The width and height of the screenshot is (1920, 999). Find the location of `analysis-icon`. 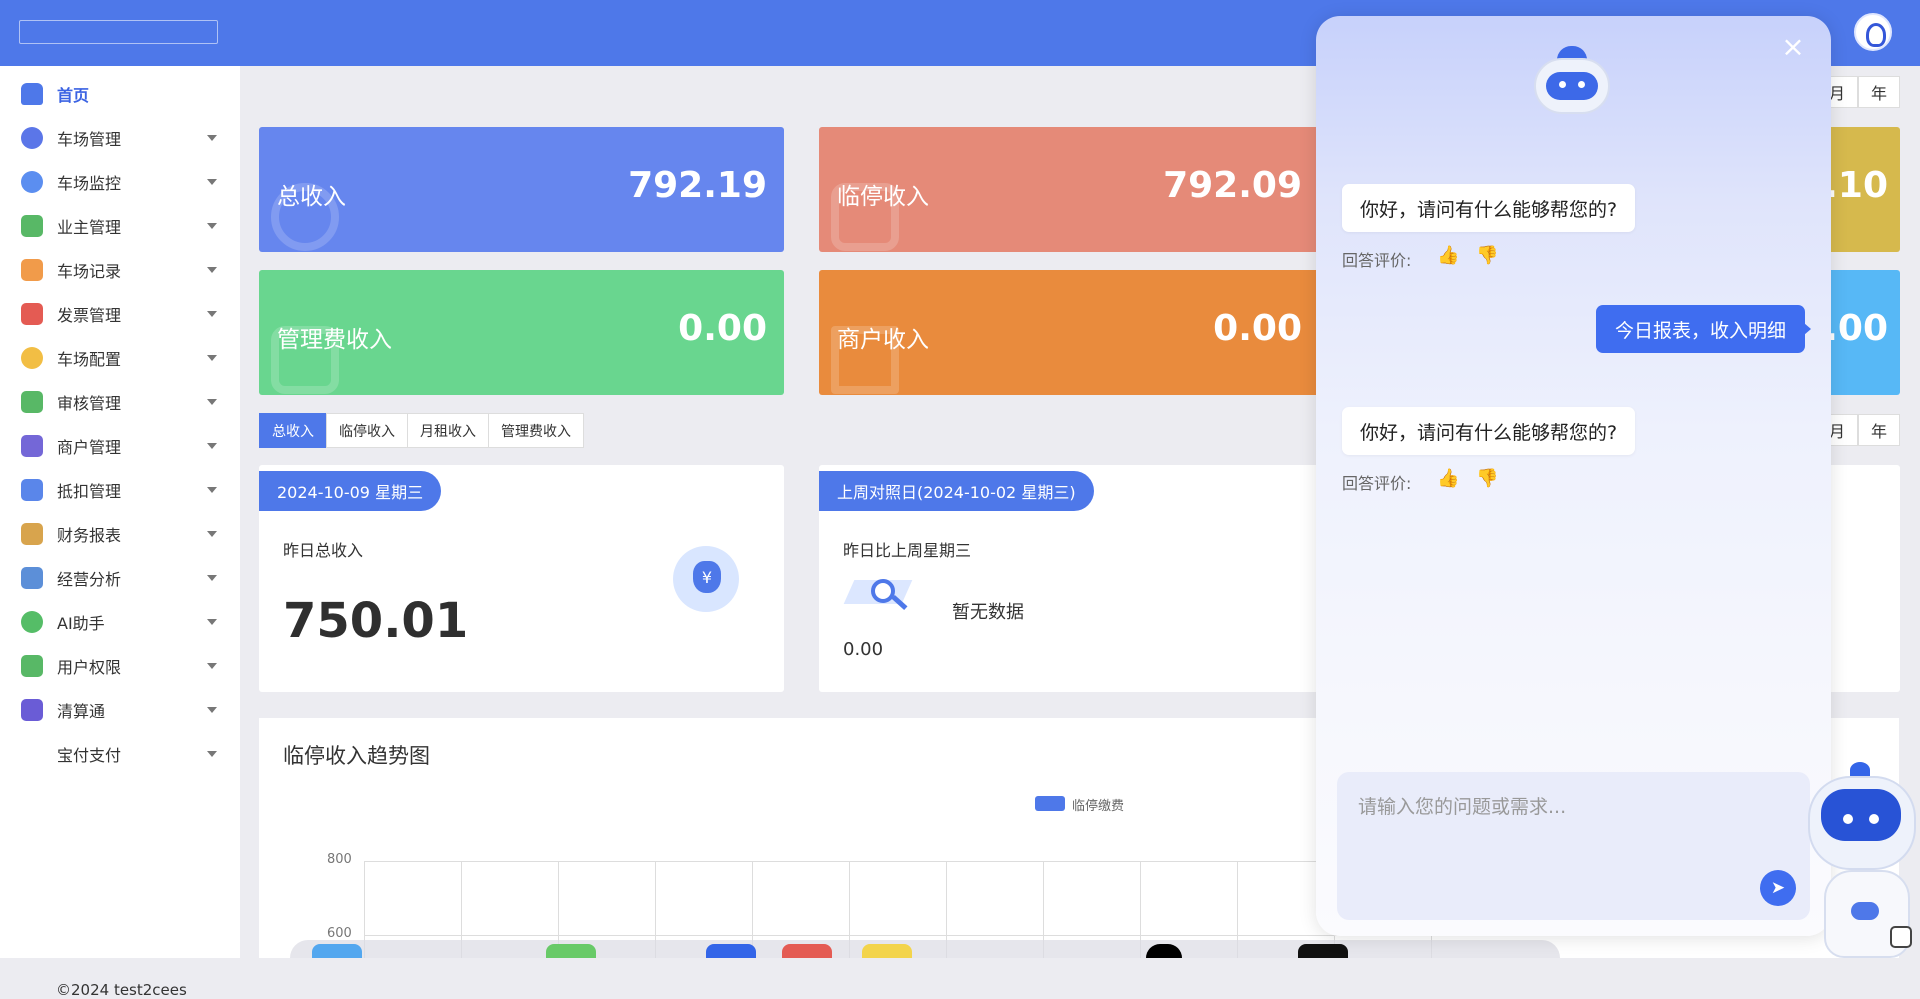

analysis-icon is located at coordinates (32, 578).